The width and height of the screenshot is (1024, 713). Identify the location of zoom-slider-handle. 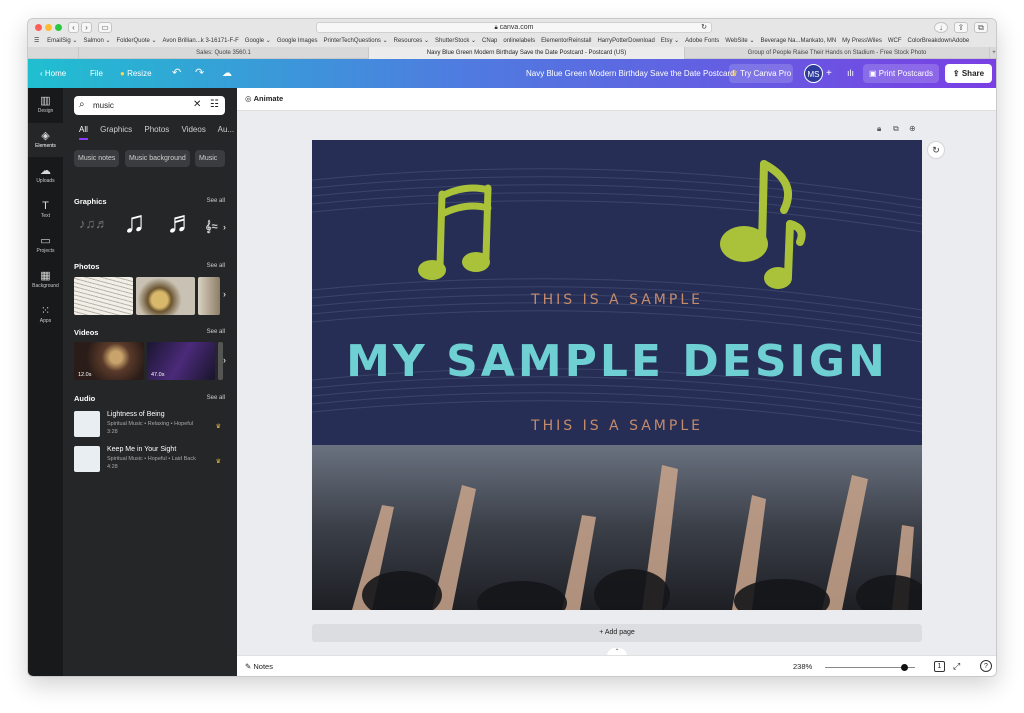
(905, 667).